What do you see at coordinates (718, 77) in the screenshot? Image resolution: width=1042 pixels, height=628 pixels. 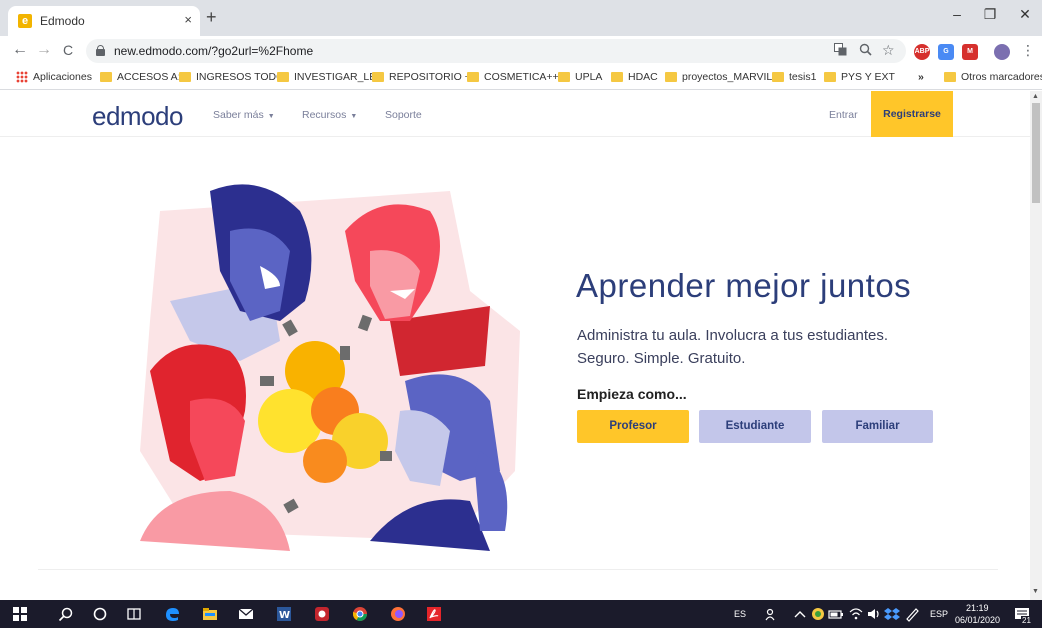 I see `bookmark-folder: proyectos_MARVIL` at bounding box center [718, 77].